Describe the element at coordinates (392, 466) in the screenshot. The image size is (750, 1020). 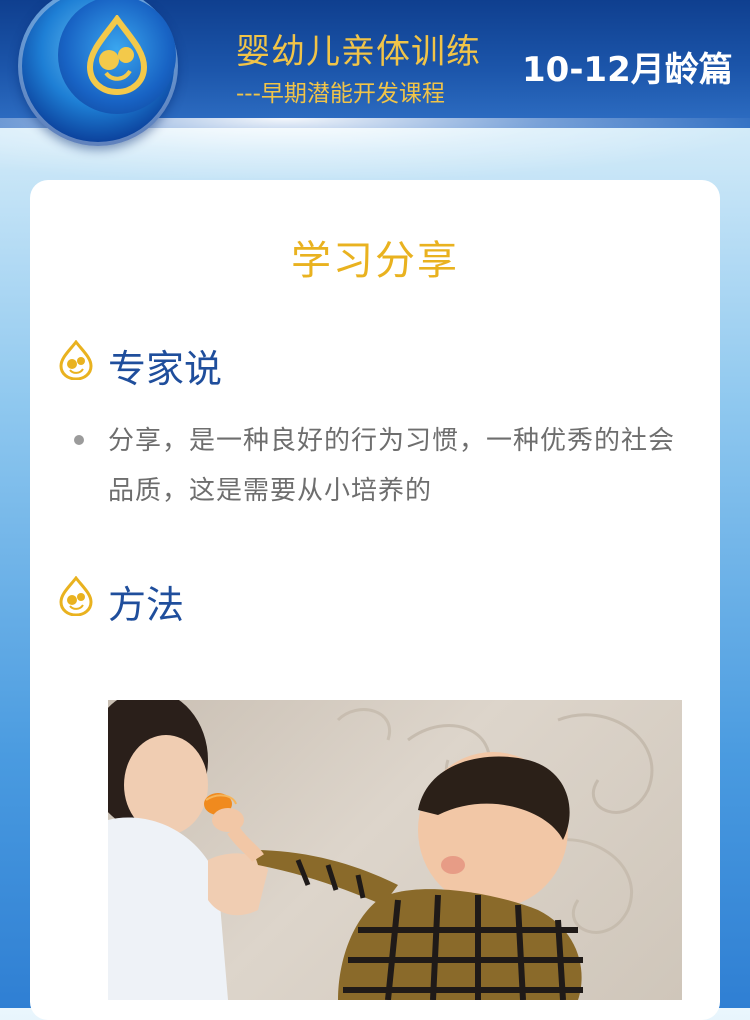
I see `bullet-text: 分享，是一种良好的行为习惯，一种优秀的社会品质，这是需要从小培养的` at that location.